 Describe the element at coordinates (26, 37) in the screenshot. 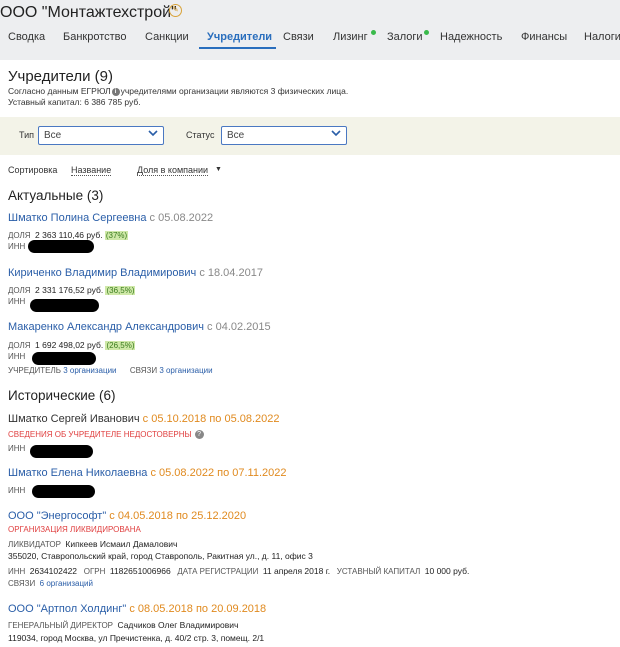

I see `tab-summary: Сводка` at that location.